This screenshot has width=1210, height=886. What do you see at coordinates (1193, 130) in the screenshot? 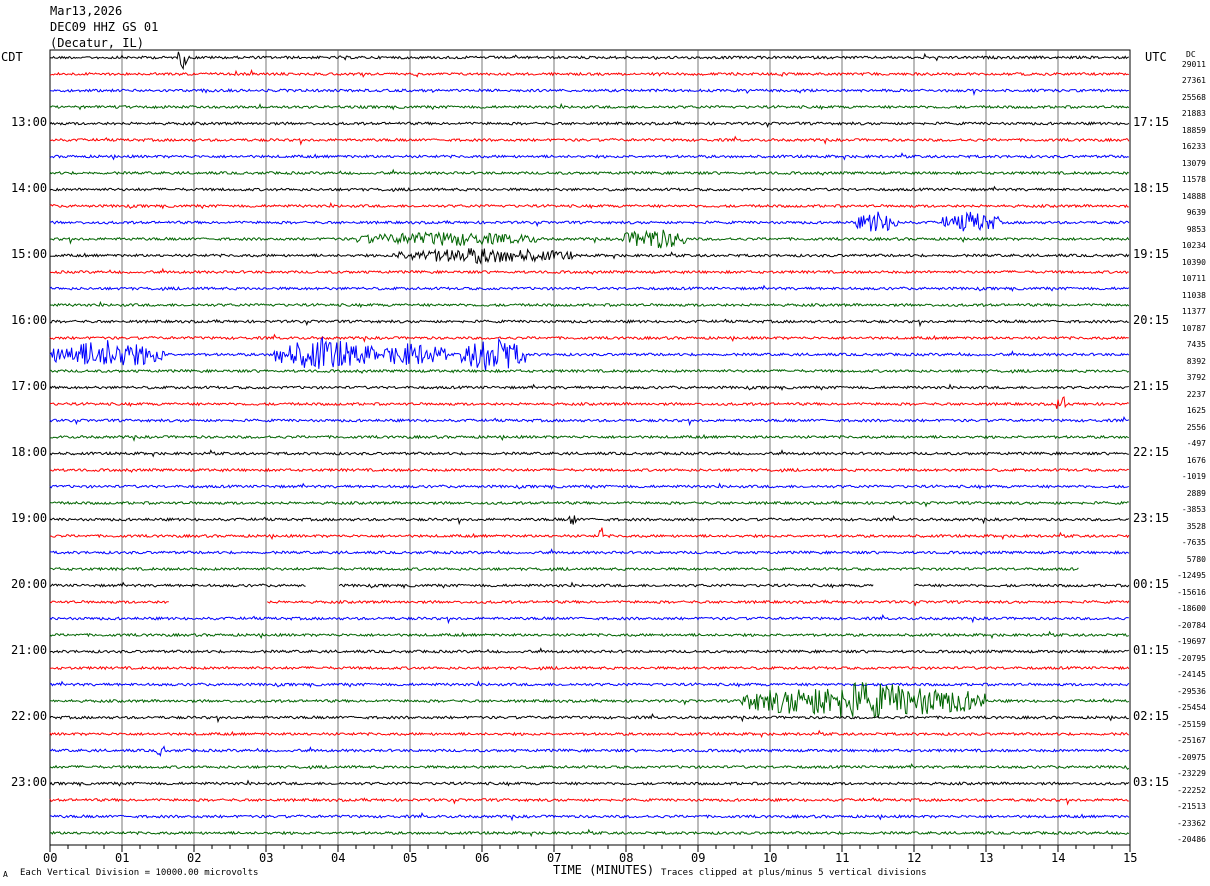
I see `dc-offset-label: 18859` at bounding box center [1193, 130].